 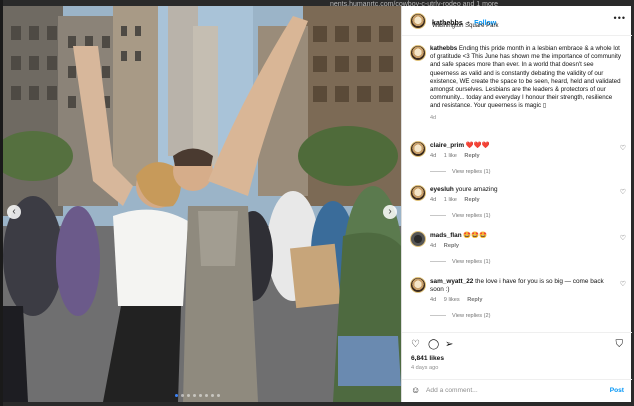 What do you see at coordinates (517, 367) in the screenshot?
I see `post-actions: ♡ ◯ ➢ ⛉ 6,841 likes 4 days ago ☺ Post` at bounding box center [517, 367].